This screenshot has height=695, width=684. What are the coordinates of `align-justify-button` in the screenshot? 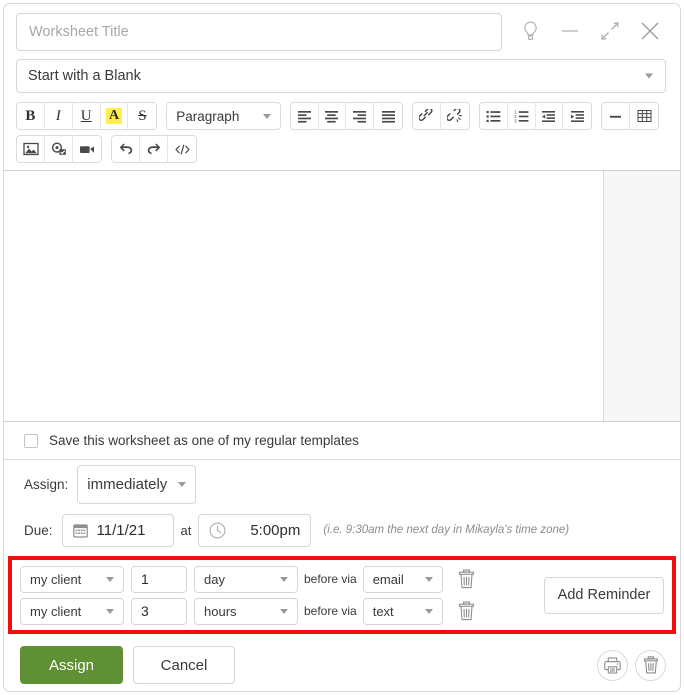 It's located at (388, 116).